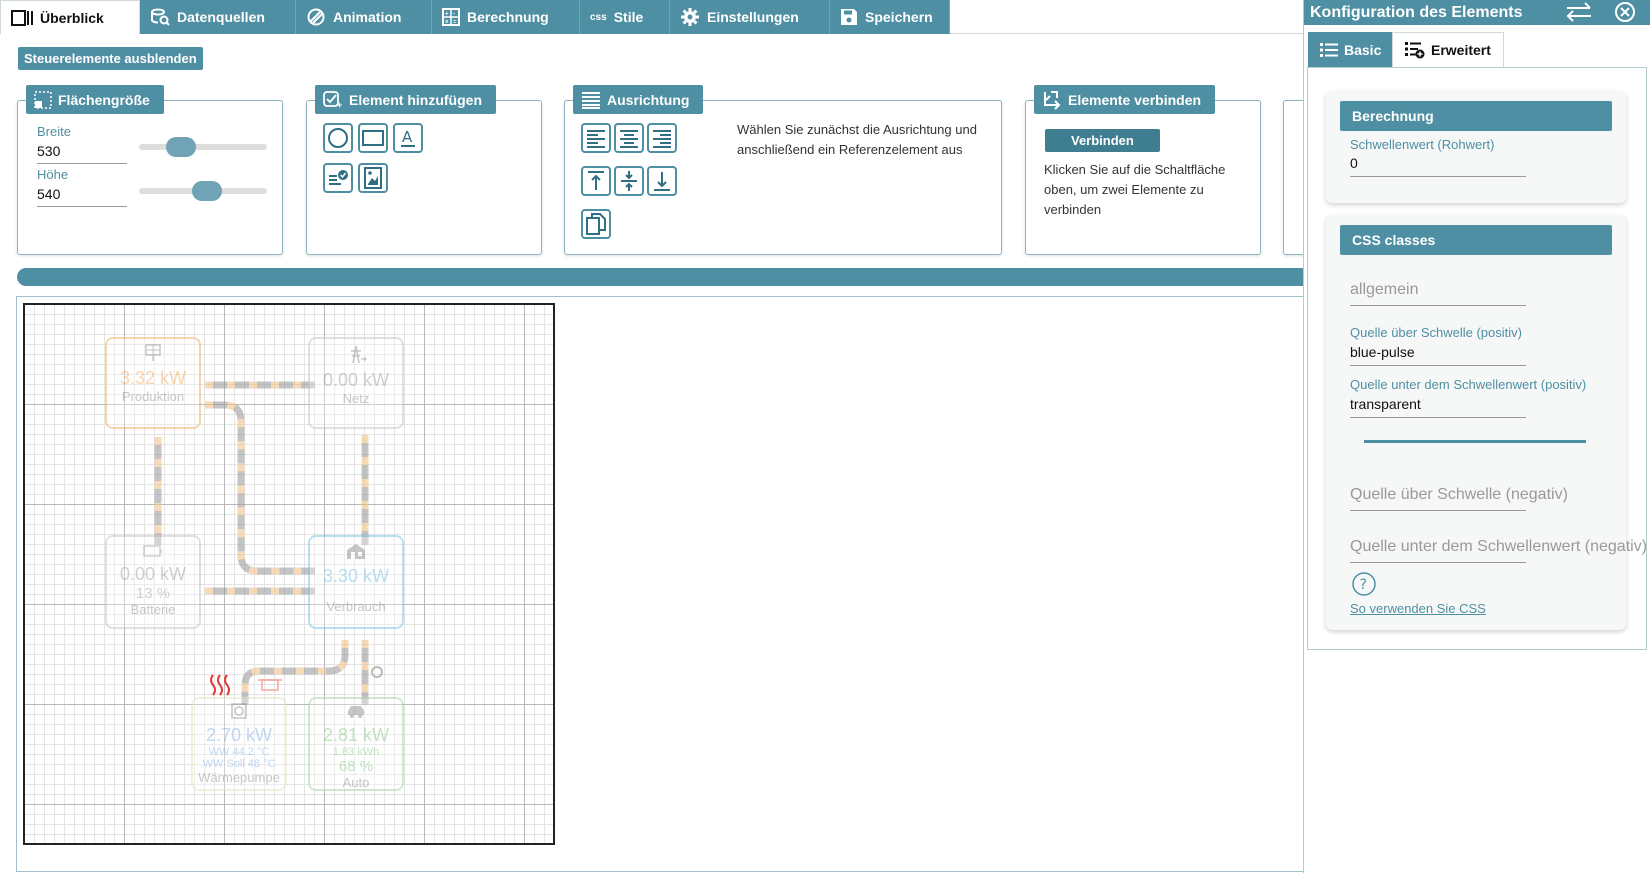 Image resolution: width=1650 pixels, height=873 pixels. I want to click on tab-overview-label: Überblick, so click(72, 17).